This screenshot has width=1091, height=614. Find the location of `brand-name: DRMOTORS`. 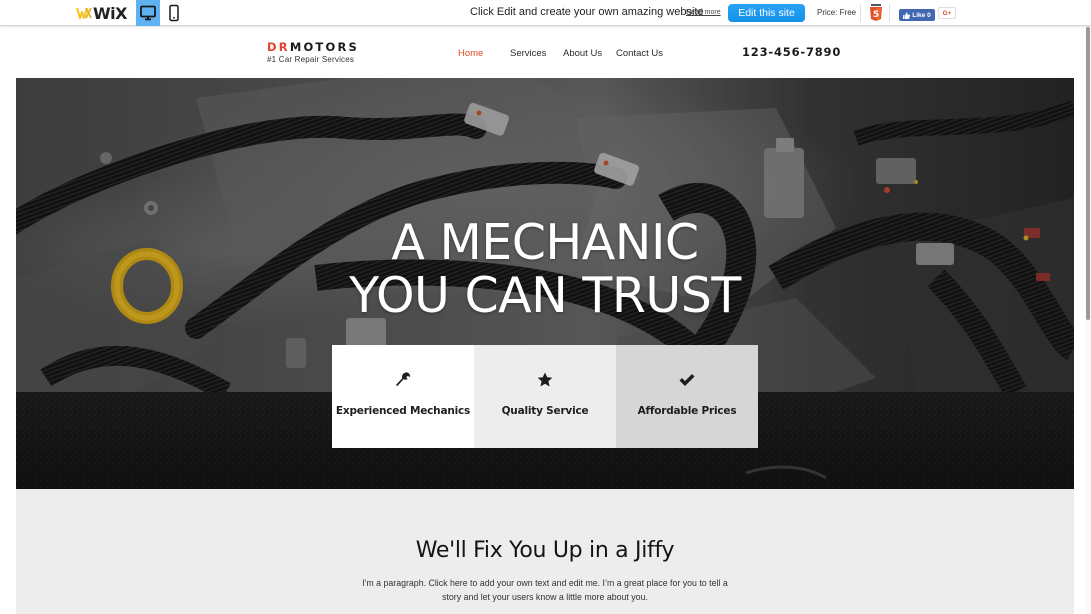

brand-name: DRMOTORS is located at coordinates (313, 47).